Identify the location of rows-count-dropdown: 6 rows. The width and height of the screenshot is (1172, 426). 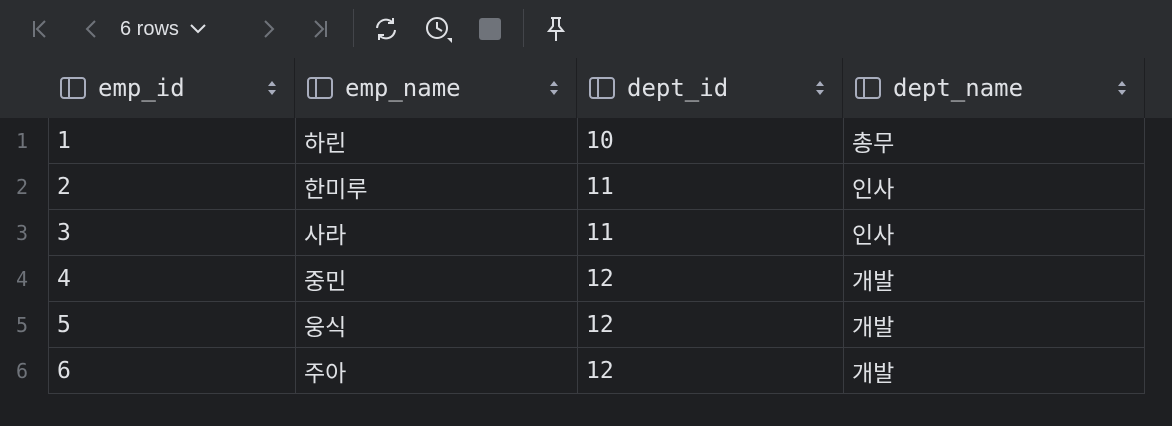
(163, 29).